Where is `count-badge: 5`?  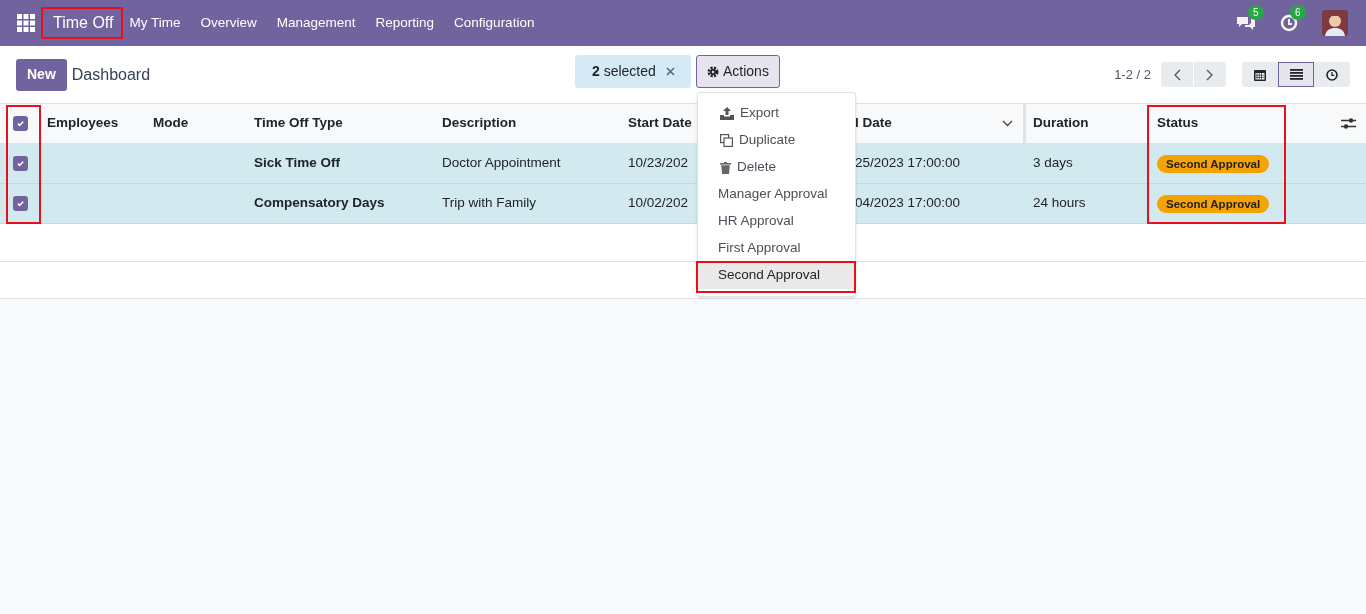 count-badge: 5 is located at coordinates (1256, 12).